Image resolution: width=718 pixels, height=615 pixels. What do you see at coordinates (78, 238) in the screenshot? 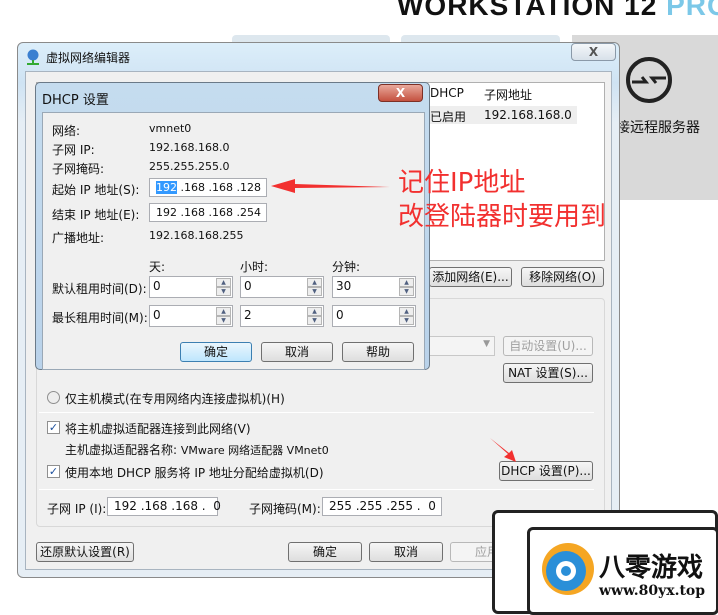
I see `broadcast-label: 广播地址:` at bounding box center [78, 238].